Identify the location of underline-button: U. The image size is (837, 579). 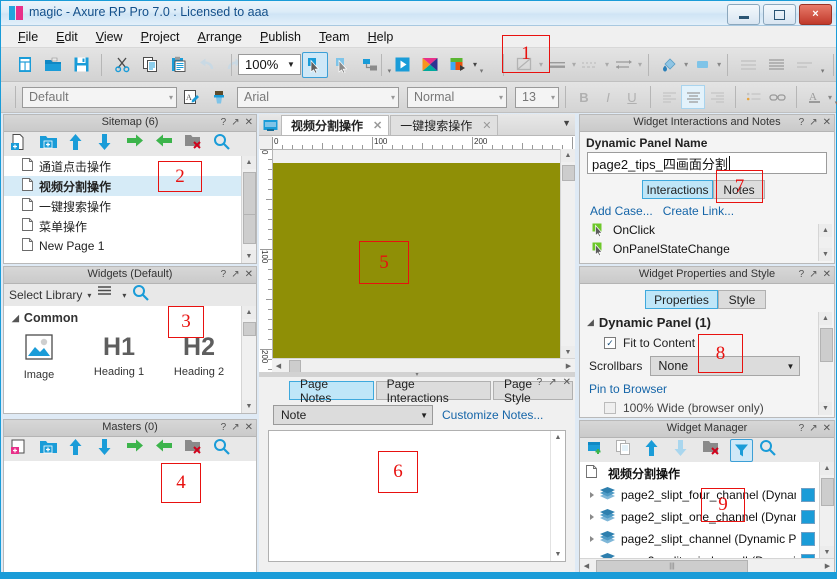
(632, 97).